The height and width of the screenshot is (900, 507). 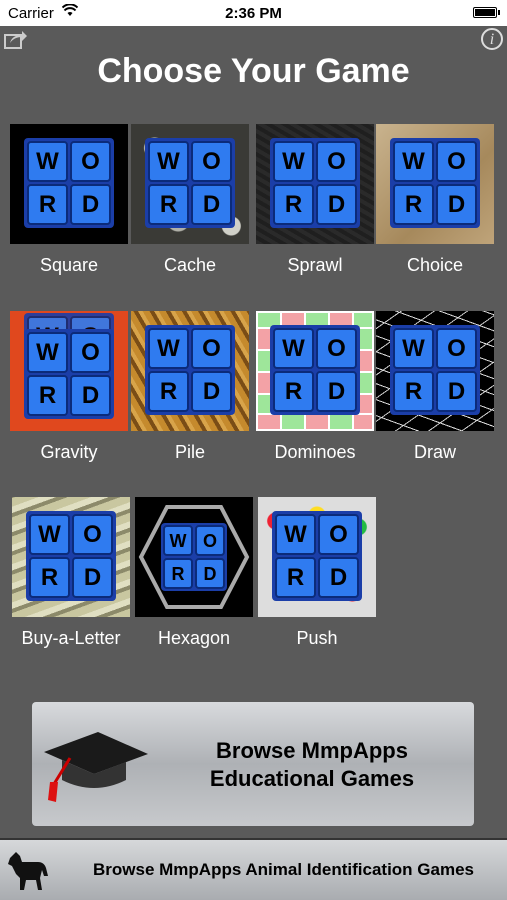 I want to click on game-label: Cache, so click(x=190, y=265).